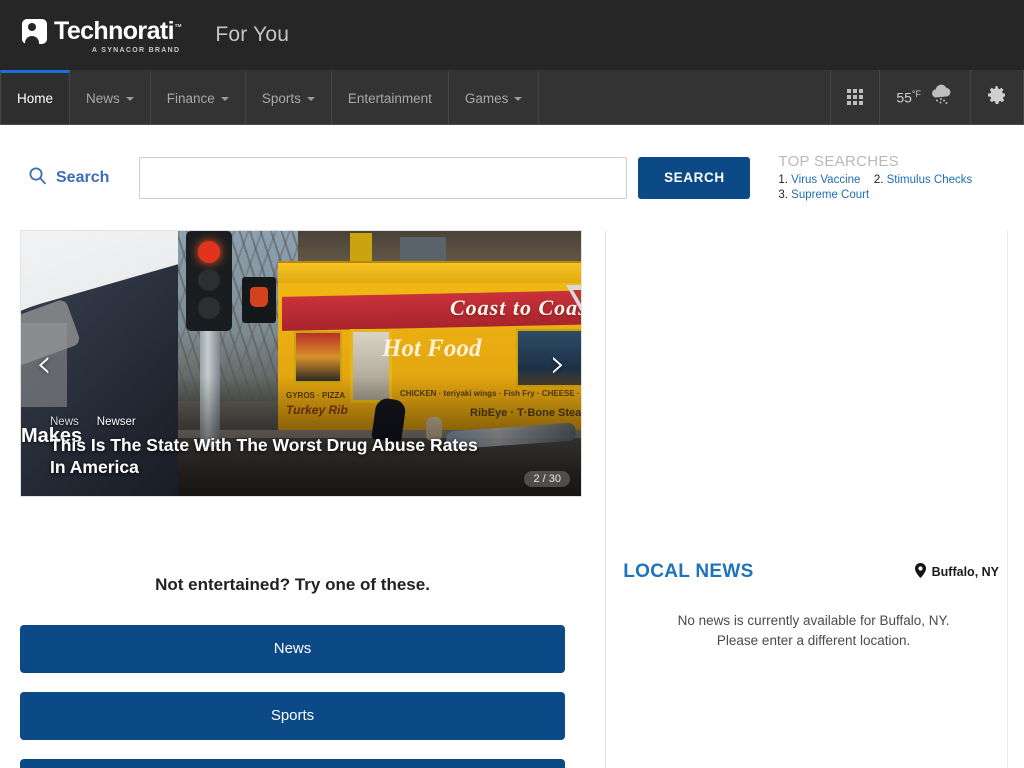  What do you see at coordinates (292, 649) in the screenshot?
I see `category-button-news: News` at bounding box center [292, 649].